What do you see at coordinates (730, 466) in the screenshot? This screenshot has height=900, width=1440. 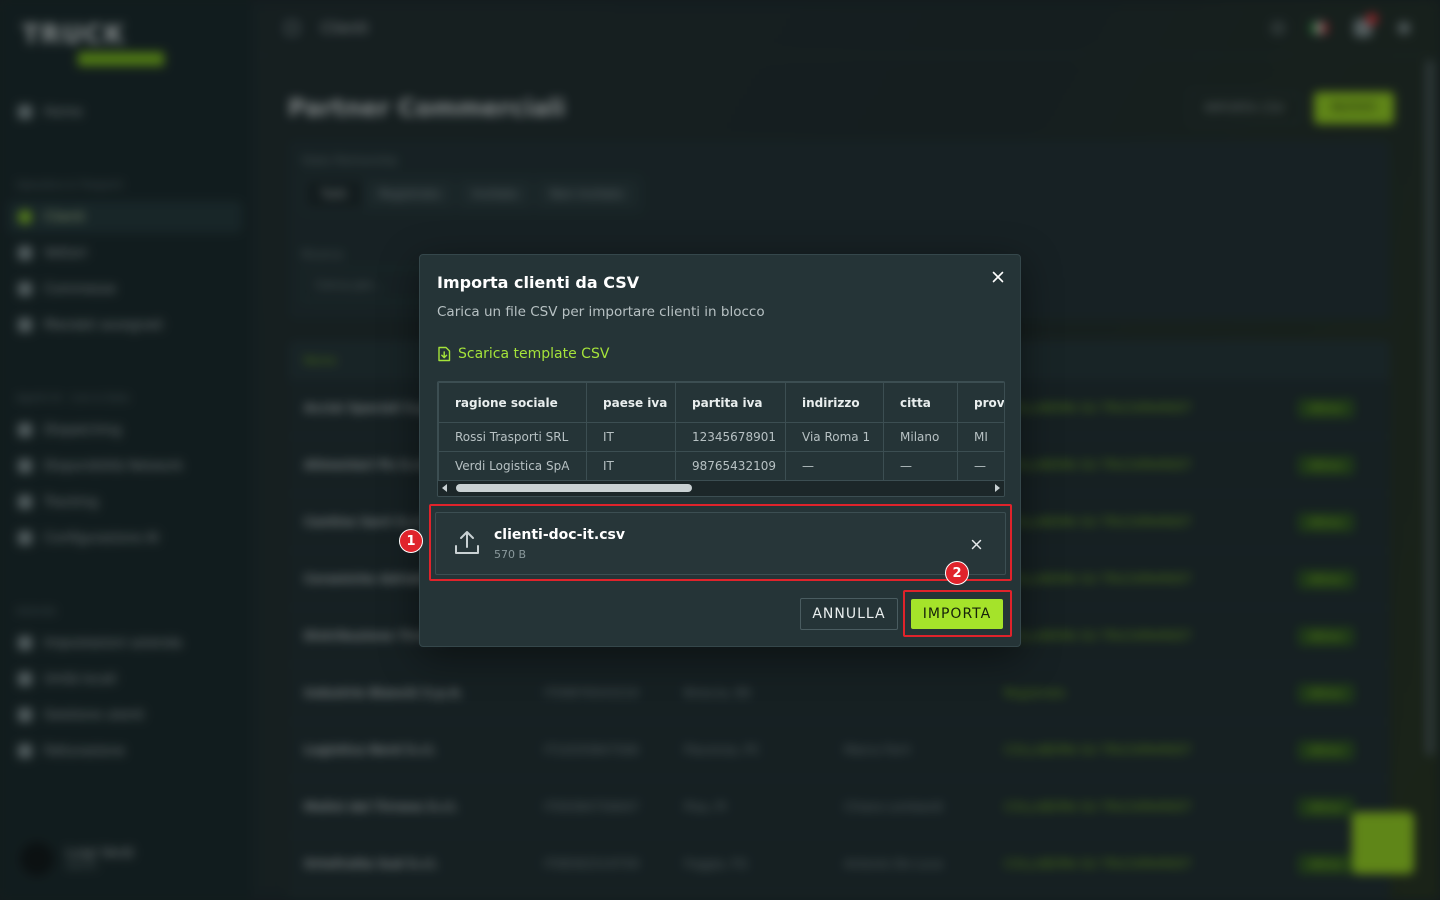 I see `preview-cell: 98765432109` at bounding box center [730, 466].